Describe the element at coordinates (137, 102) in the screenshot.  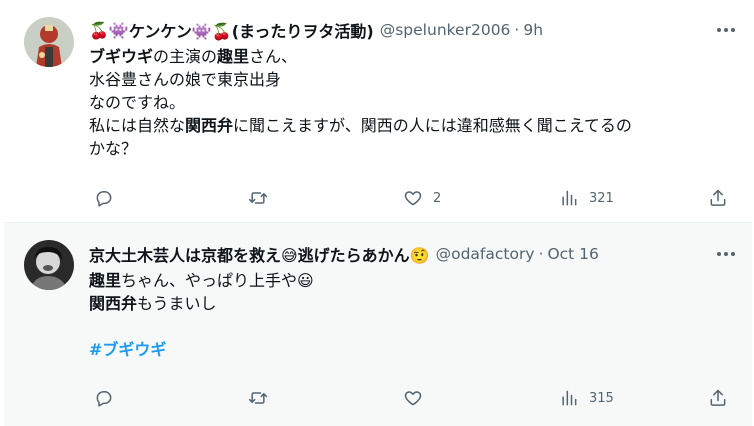
I see `text-segment: なのですね。` at that location.